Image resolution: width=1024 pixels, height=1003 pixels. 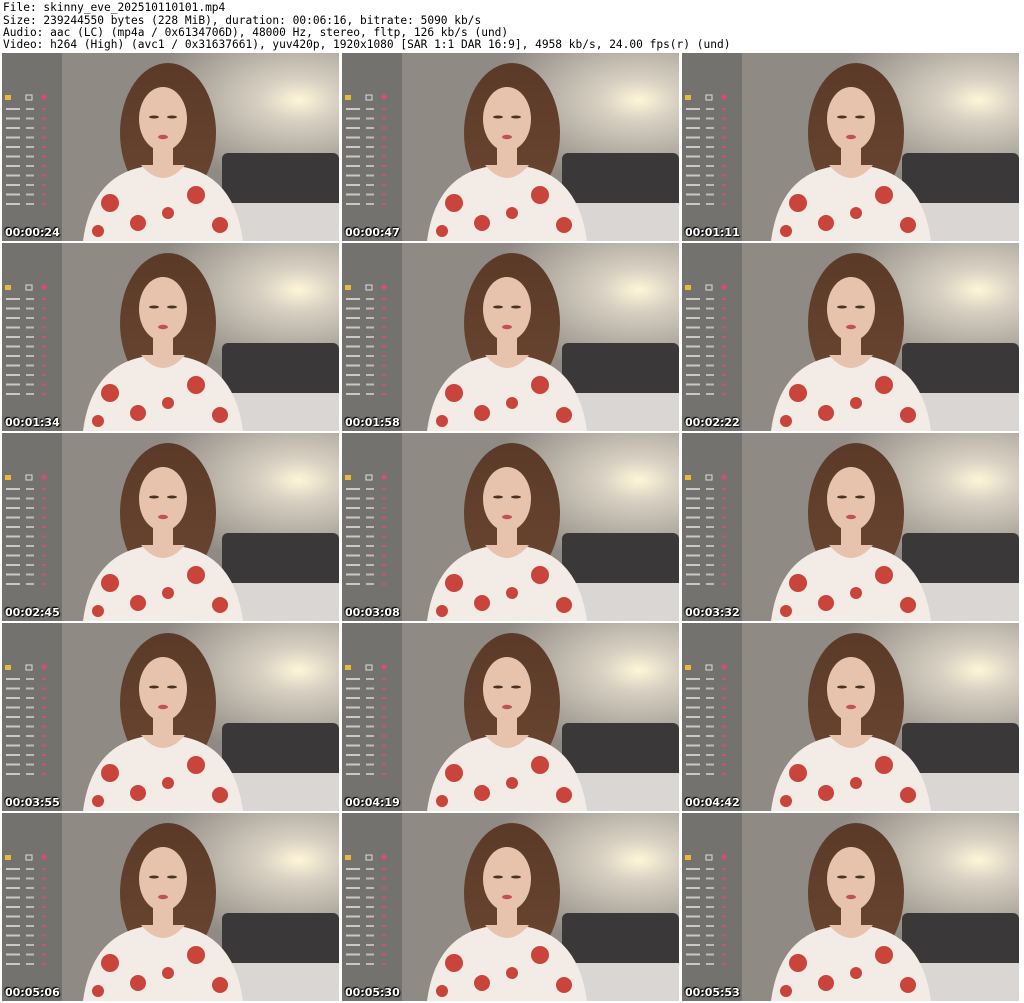 What do you see at coordinates (32, 422) in the screenshot?
I see `frame-timestamp: 00:01:34` at bounding box center [32, 422].